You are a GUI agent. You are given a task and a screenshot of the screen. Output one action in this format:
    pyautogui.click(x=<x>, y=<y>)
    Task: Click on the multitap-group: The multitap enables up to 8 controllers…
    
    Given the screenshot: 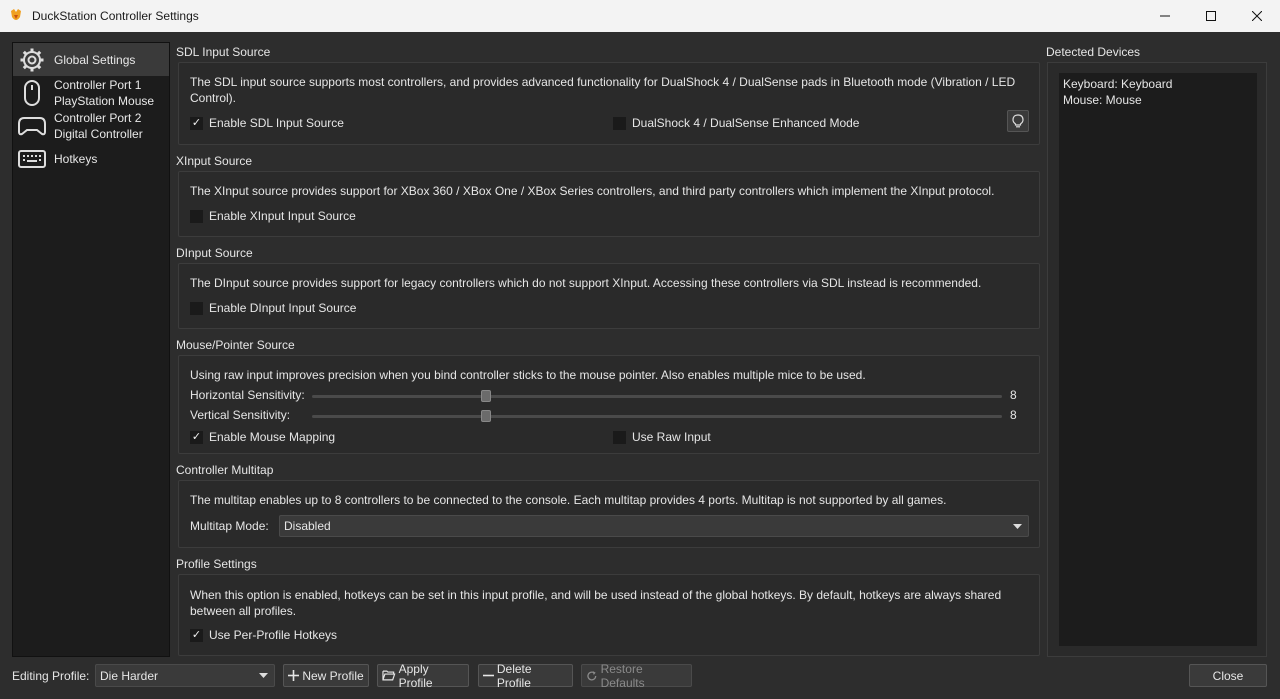 What is the action you would take?
    pyautogui.click(x=609, y=514)
    